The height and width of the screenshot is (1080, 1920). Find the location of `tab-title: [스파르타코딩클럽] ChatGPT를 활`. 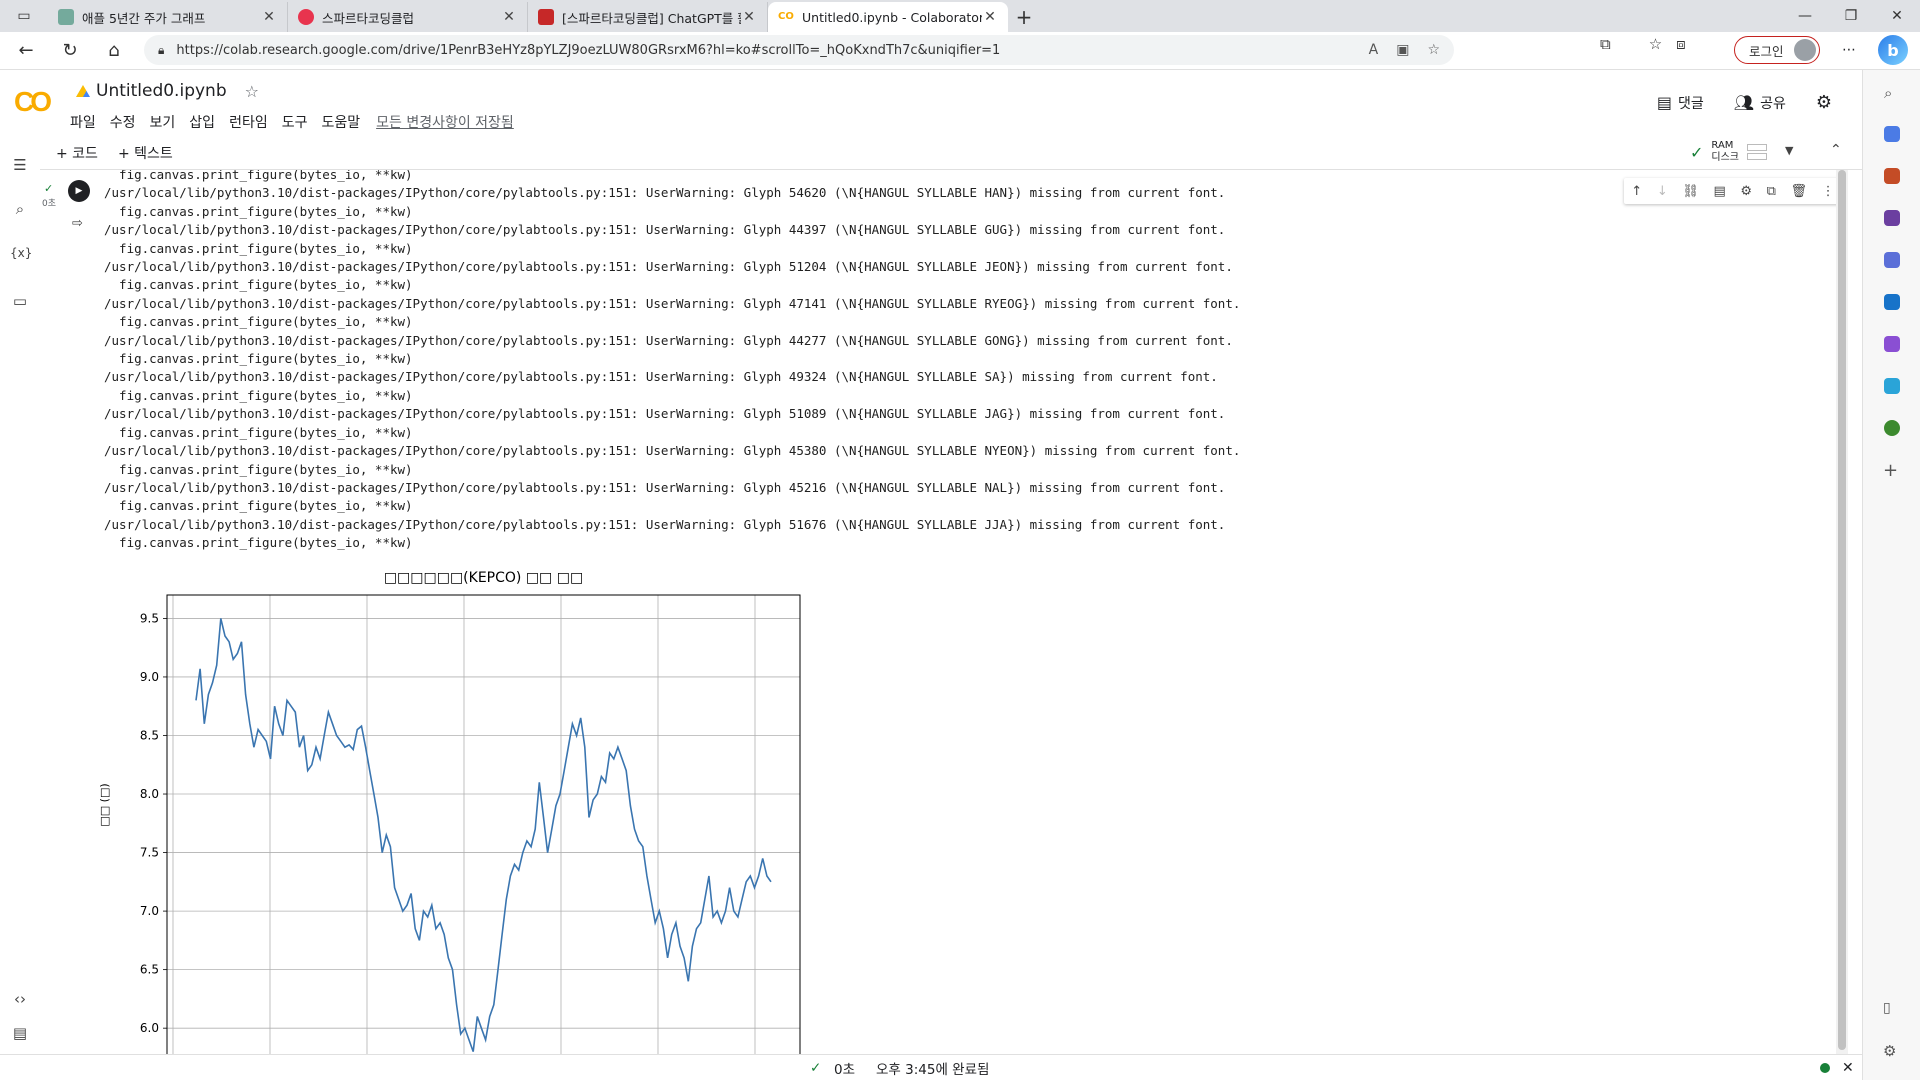

tab-title: [스파르타코딩클럽] ChatGPT를 활 is located at coordinates (651, 18).